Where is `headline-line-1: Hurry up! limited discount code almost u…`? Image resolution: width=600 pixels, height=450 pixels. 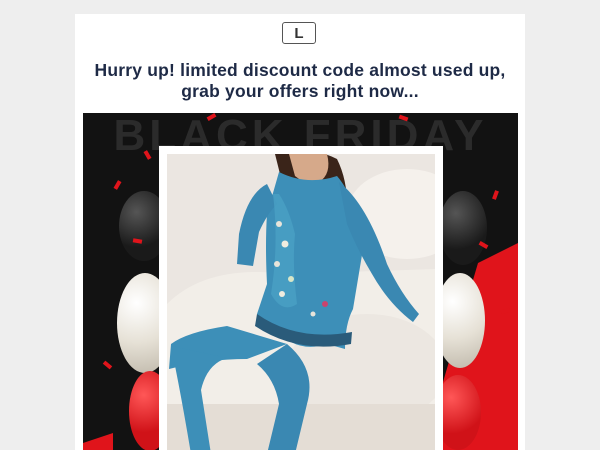 headline-line-1: Hurry up! limited discount code almost u… is located at coordinates (300, 70).